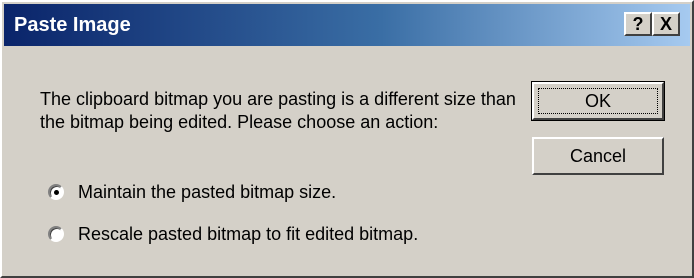  Describe the element at coordinates (56, 192) in the screenshot. I see `radio-button-checked` at that location.